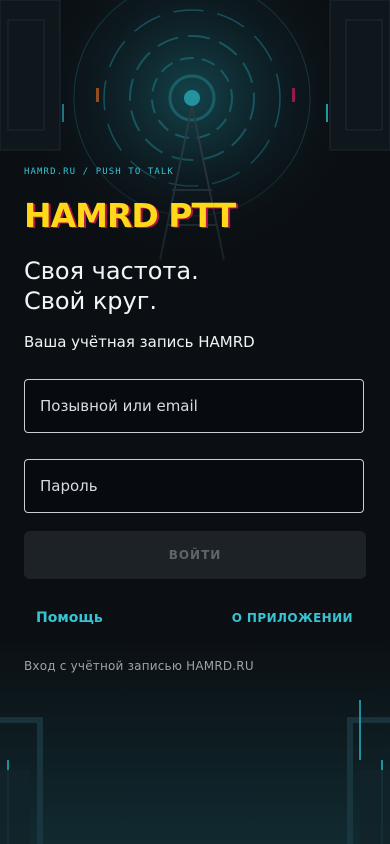 This screenshot has width=390, height=844. What do you see at coordinates (111, 271) in the screenshot?
I see `tagline-line-1: Своя частота.` at bounding box center [111, 271].